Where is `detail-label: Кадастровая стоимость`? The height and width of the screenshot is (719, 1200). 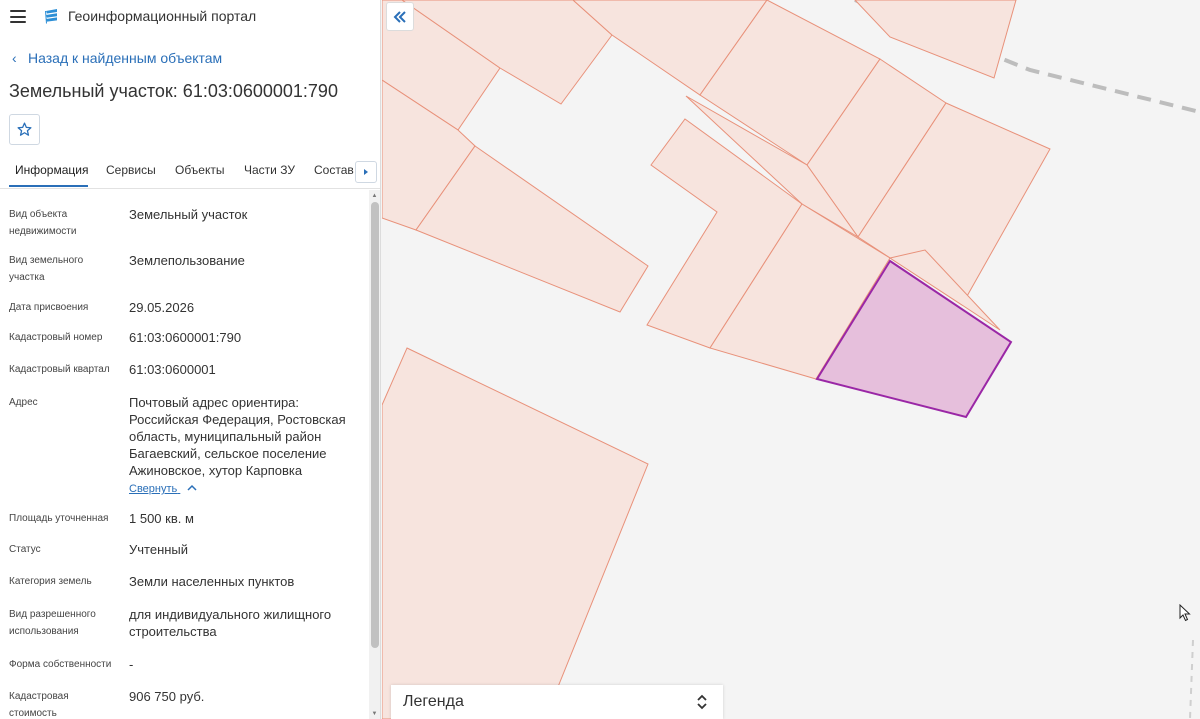 detail-label: Кадастровая стоимость is located at coordinates (39, 705).